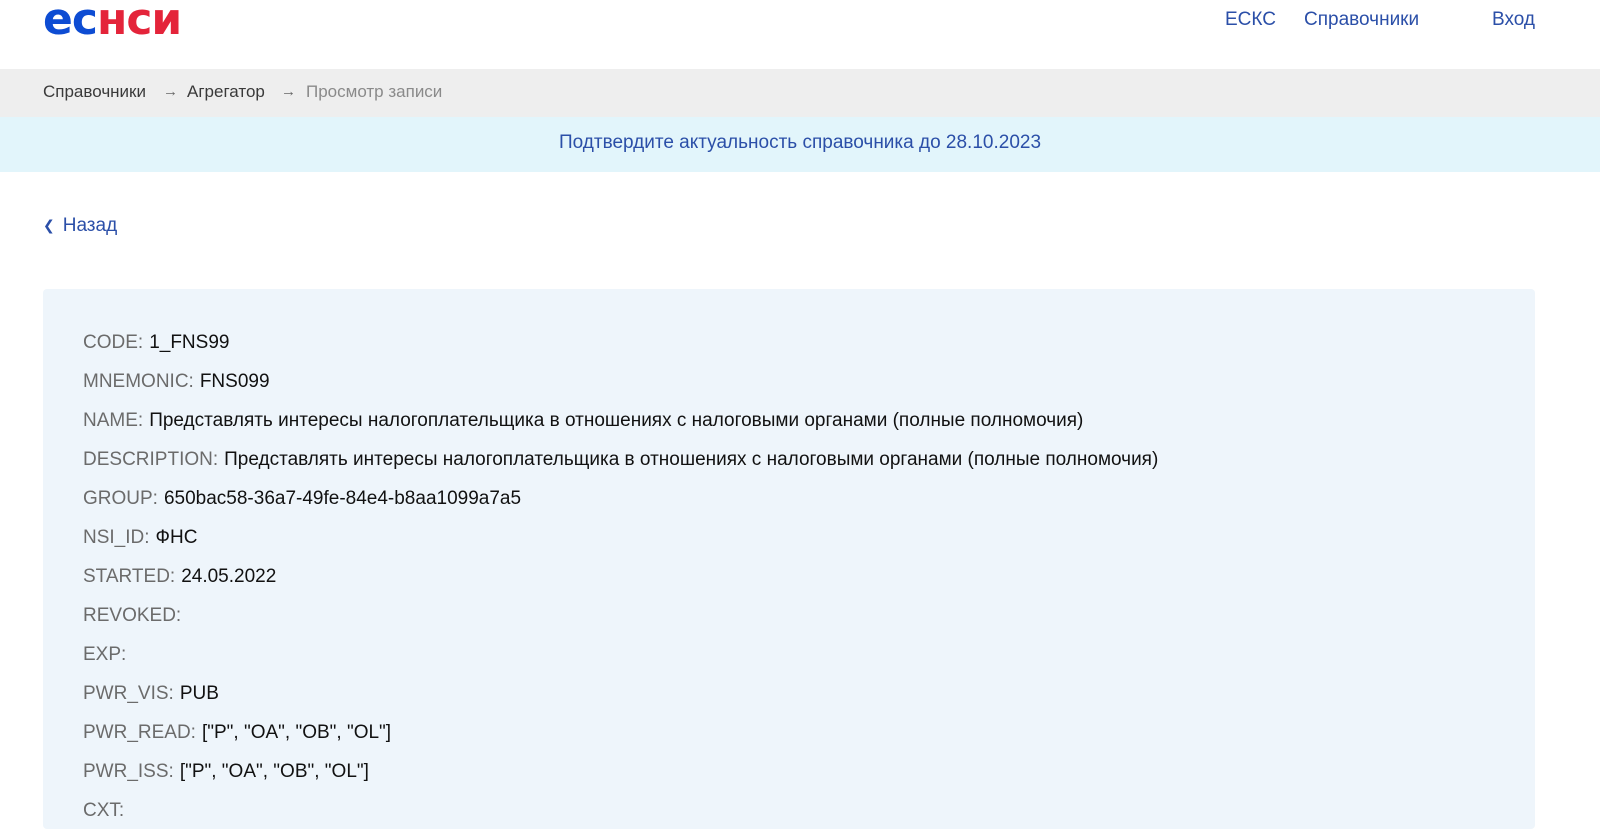  Describe the element at coordinates (105, 654) in the screenshot. I see `field-key: EXP:` at that location.